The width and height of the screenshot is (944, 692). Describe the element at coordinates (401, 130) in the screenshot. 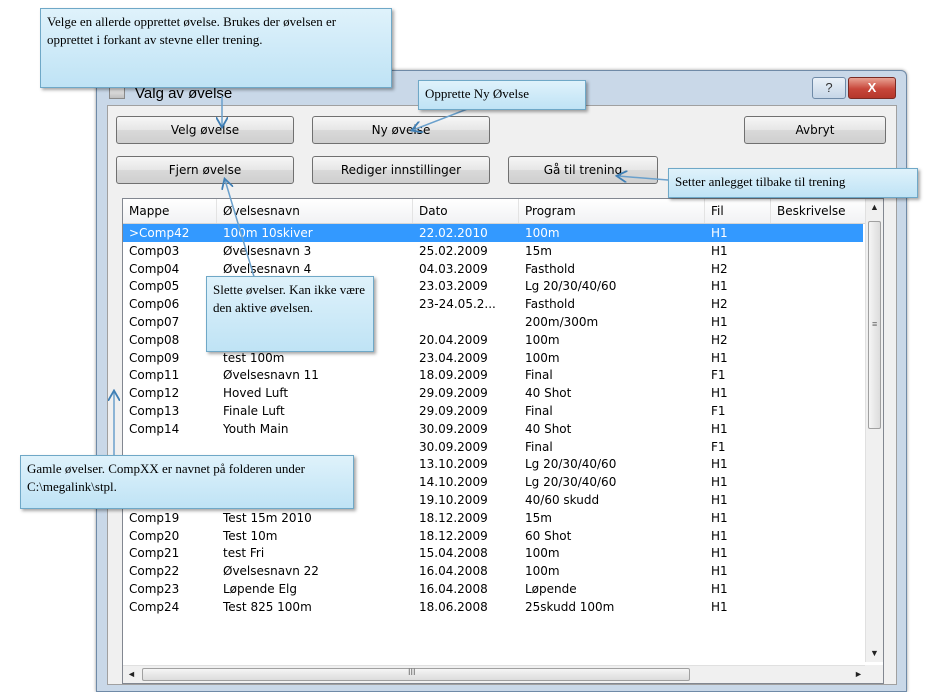

I see `ny-ovelse-button: Ny øvelse` at that location.